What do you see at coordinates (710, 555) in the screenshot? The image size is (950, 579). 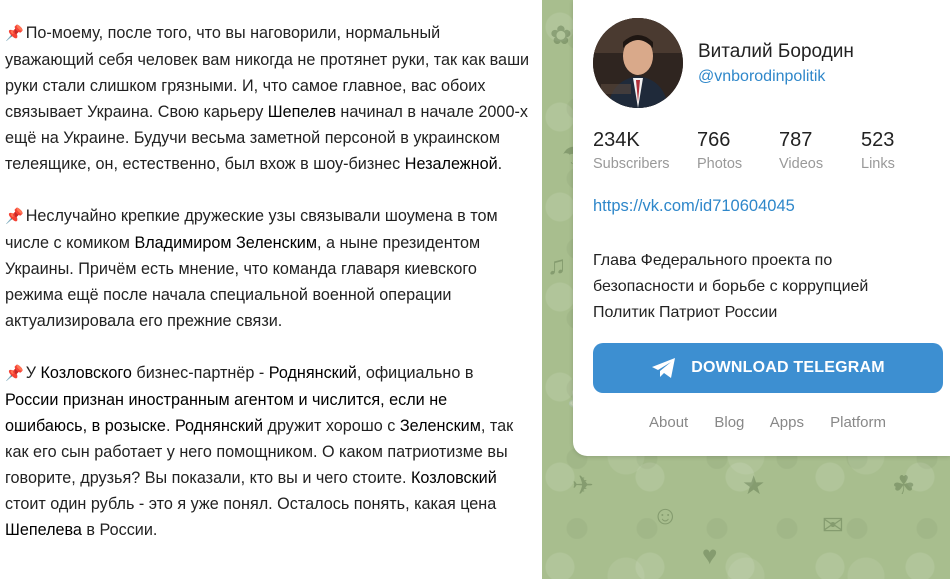 I see `doodle-icon: ♥` at bounding box center [710, 555].